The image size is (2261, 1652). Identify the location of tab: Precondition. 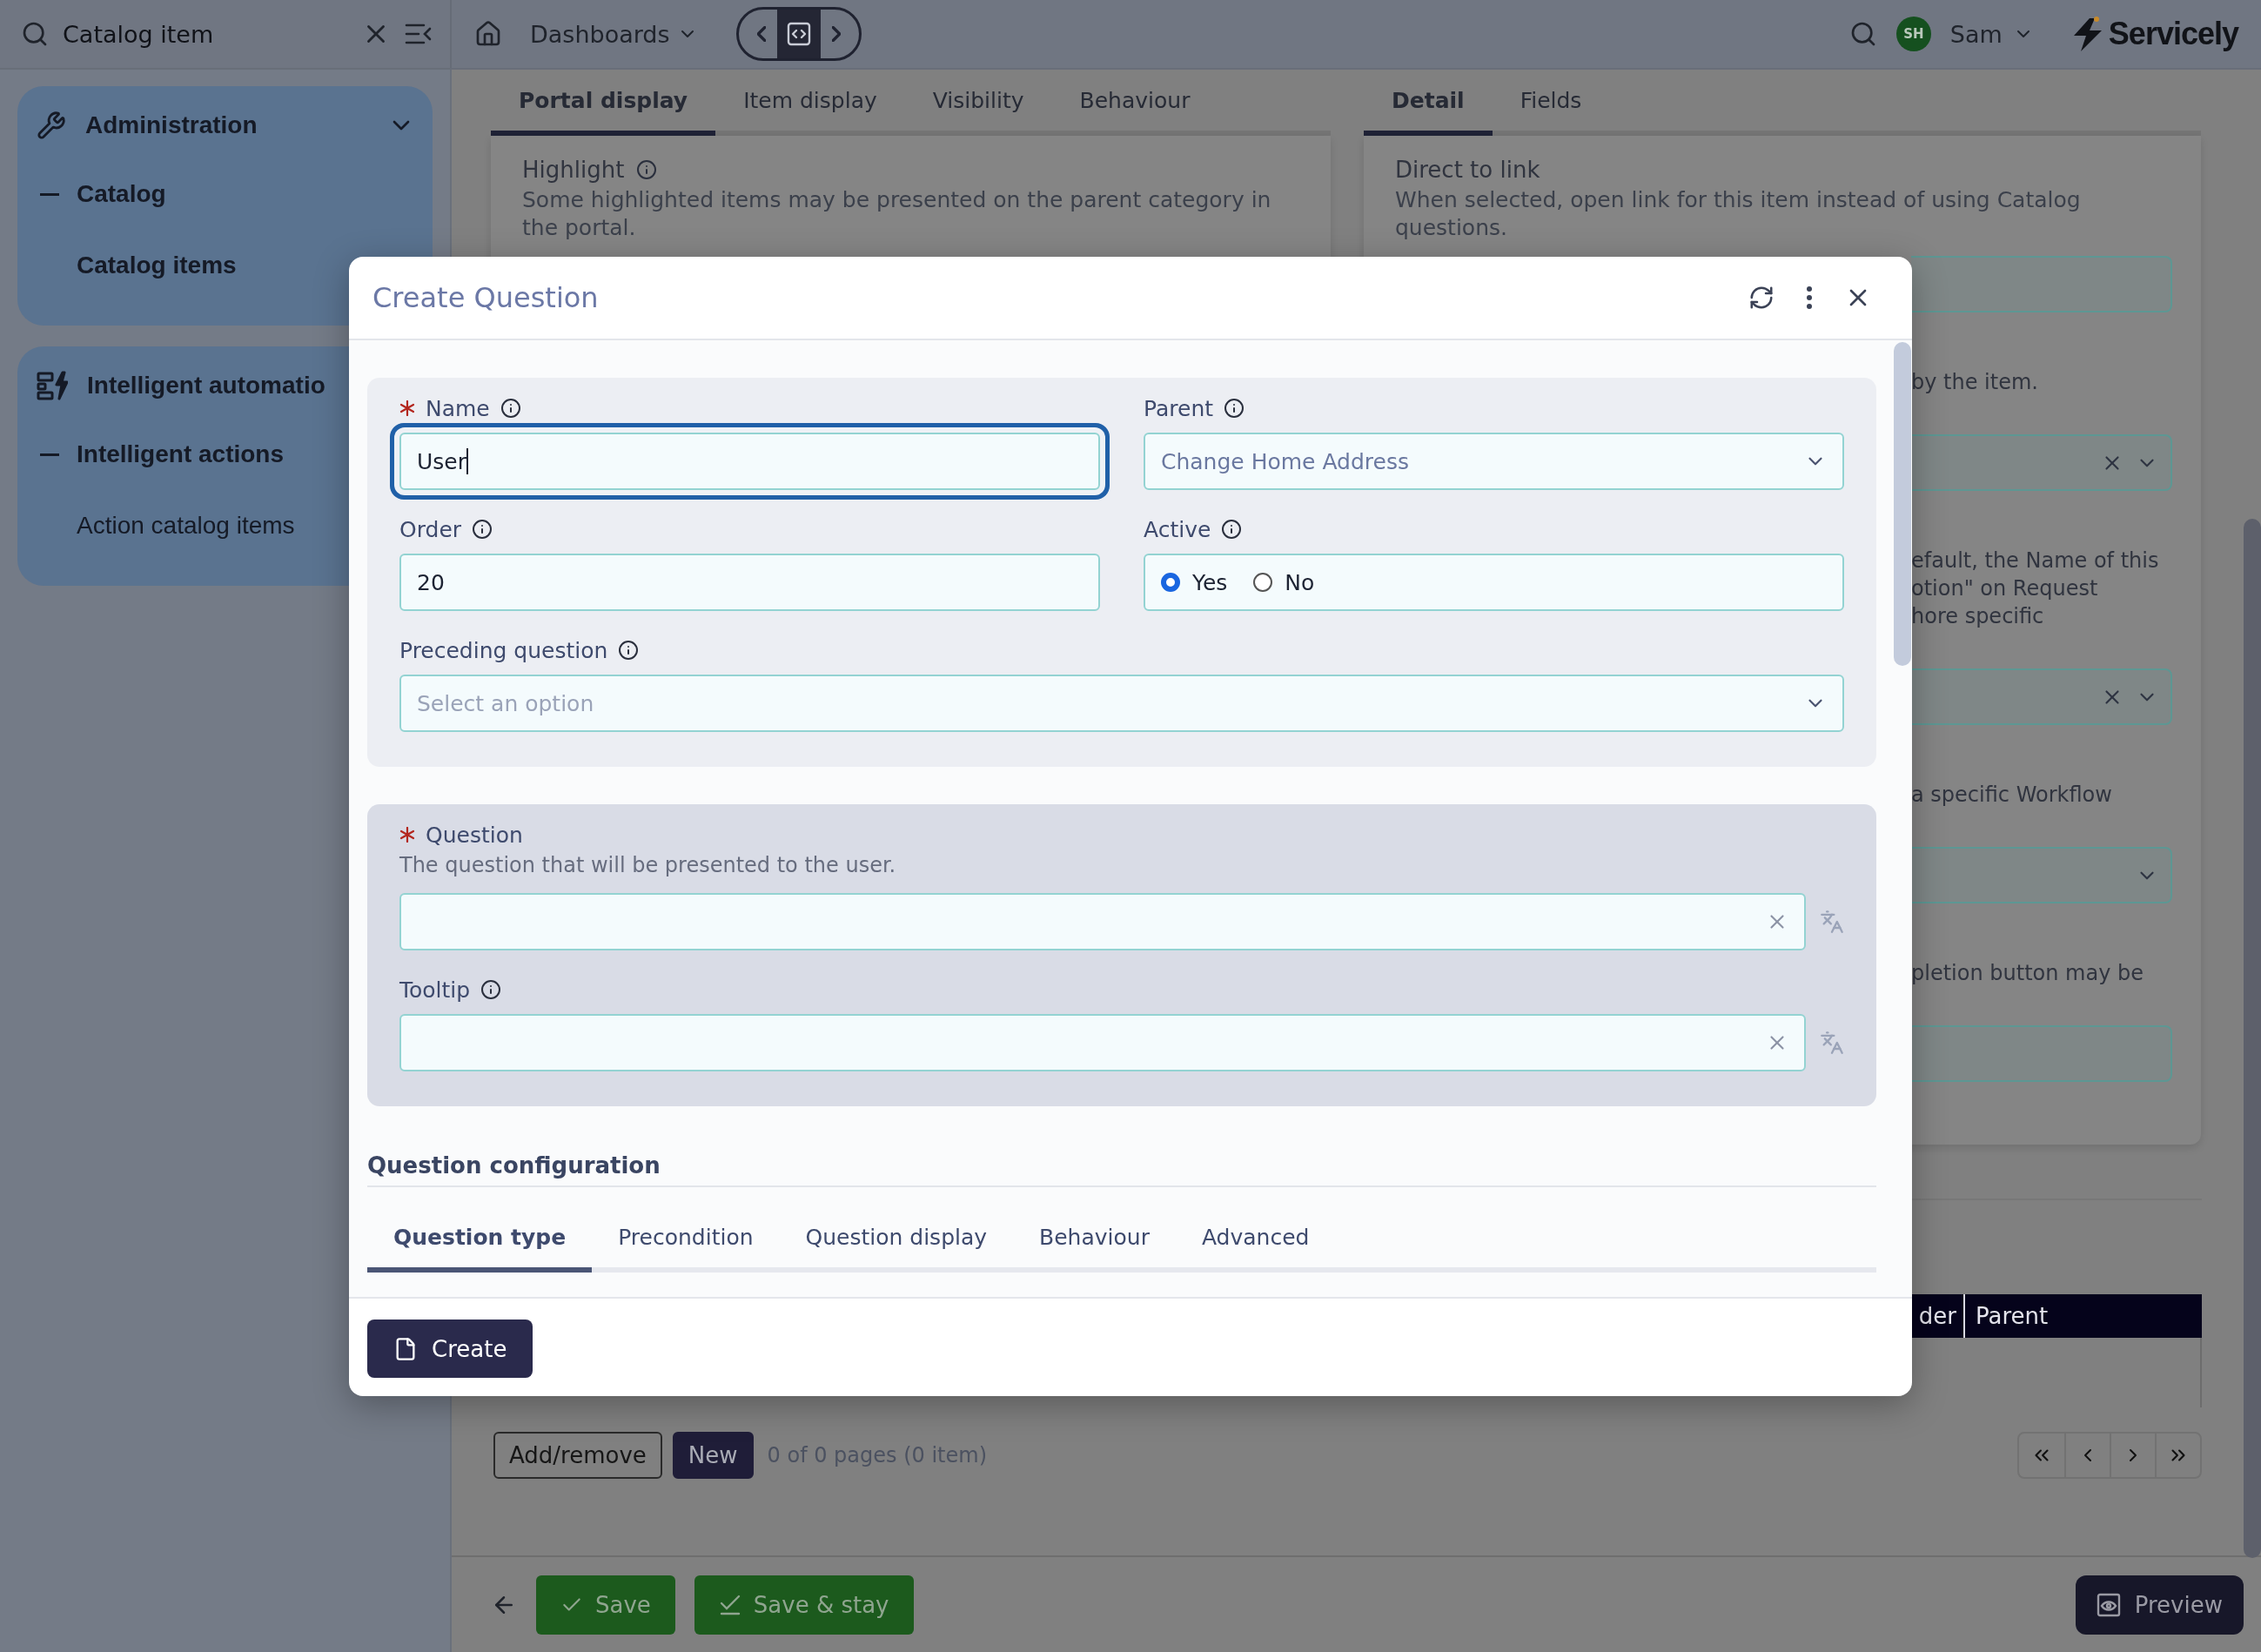
(686, 1240).